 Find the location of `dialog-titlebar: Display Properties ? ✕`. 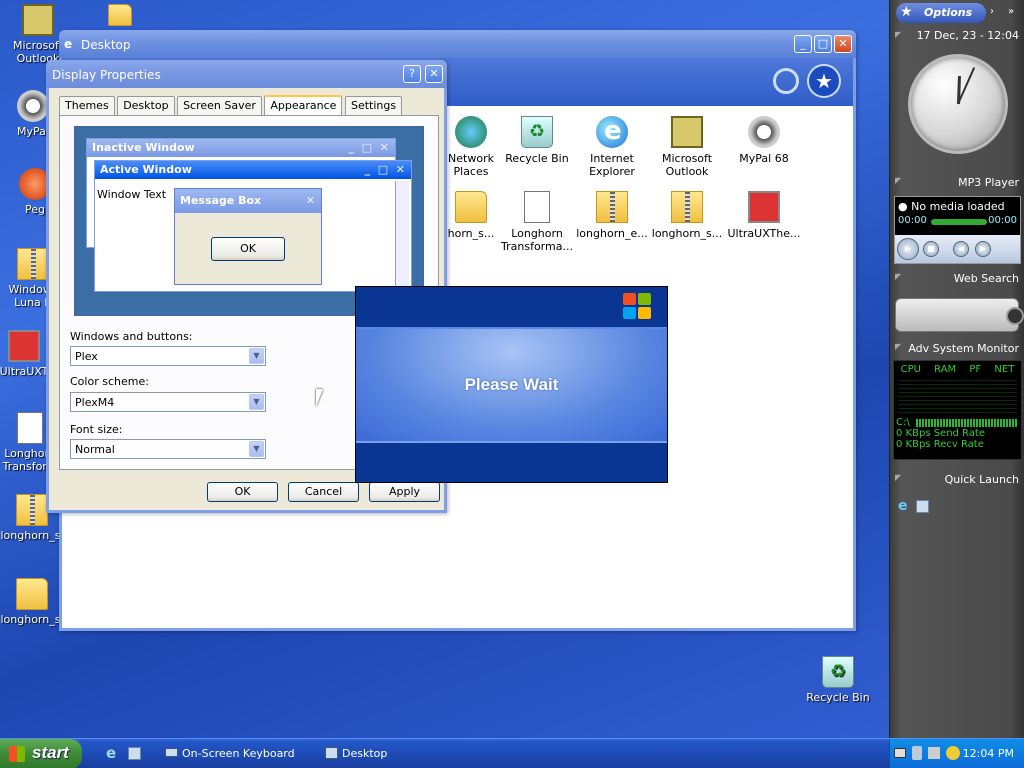

dialog-titlebar: Display Properties ? ✕ is located at coordinates (246, 74).